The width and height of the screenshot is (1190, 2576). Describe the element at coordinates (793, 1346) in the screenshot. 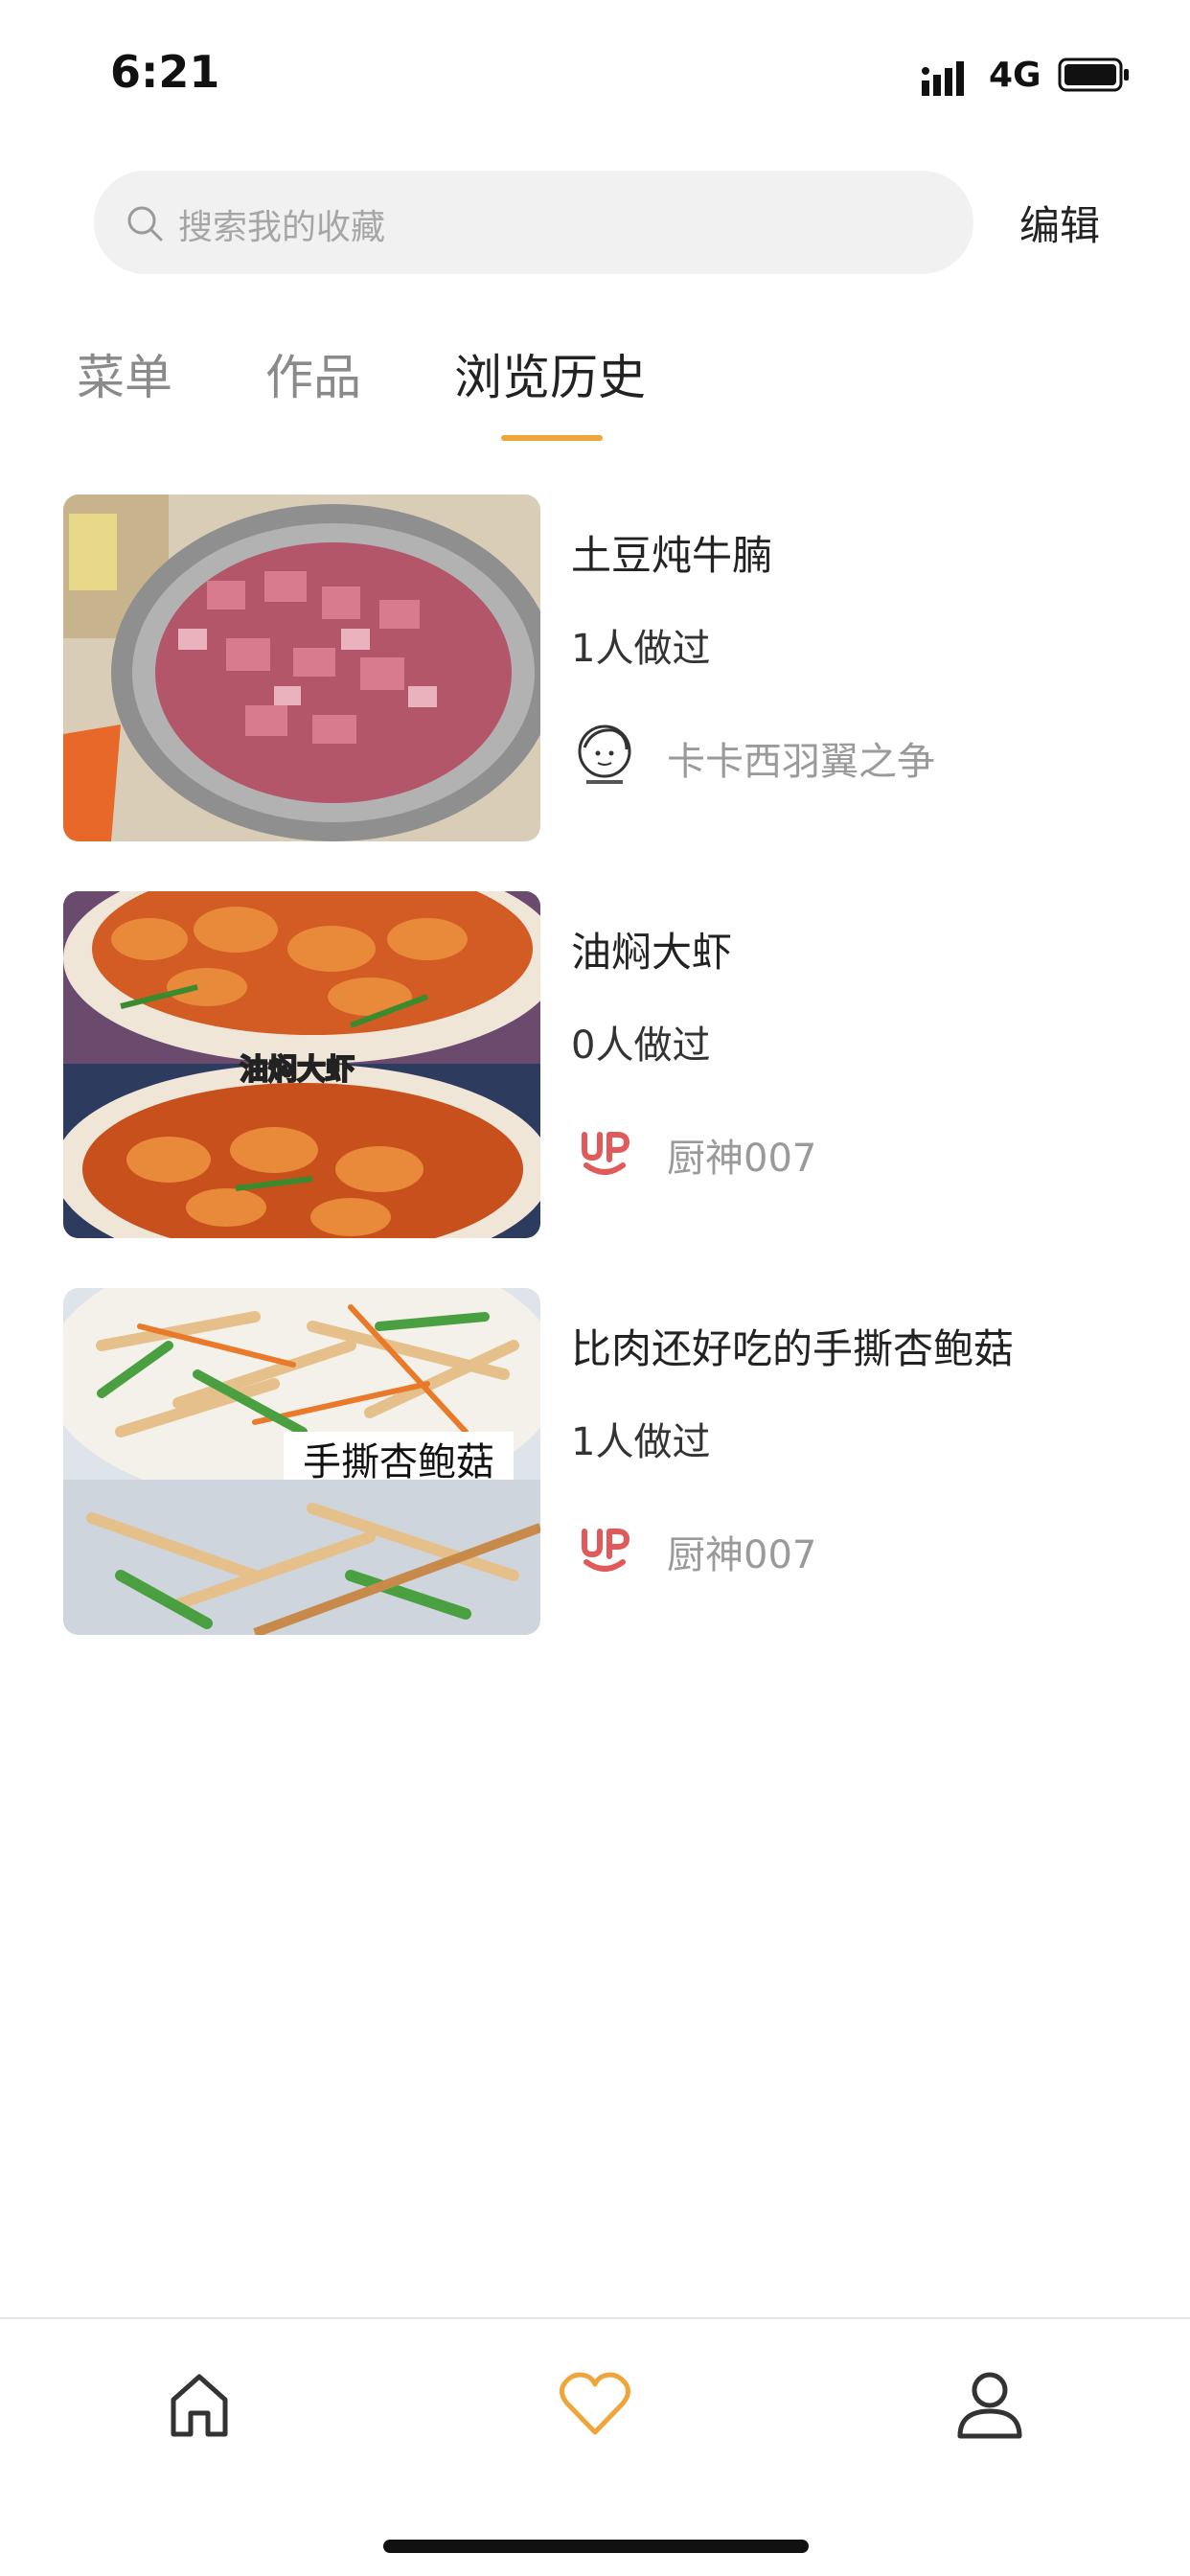

I see `recipe-title: 比肉还好吃的手撕杏鲍菇` at that location.